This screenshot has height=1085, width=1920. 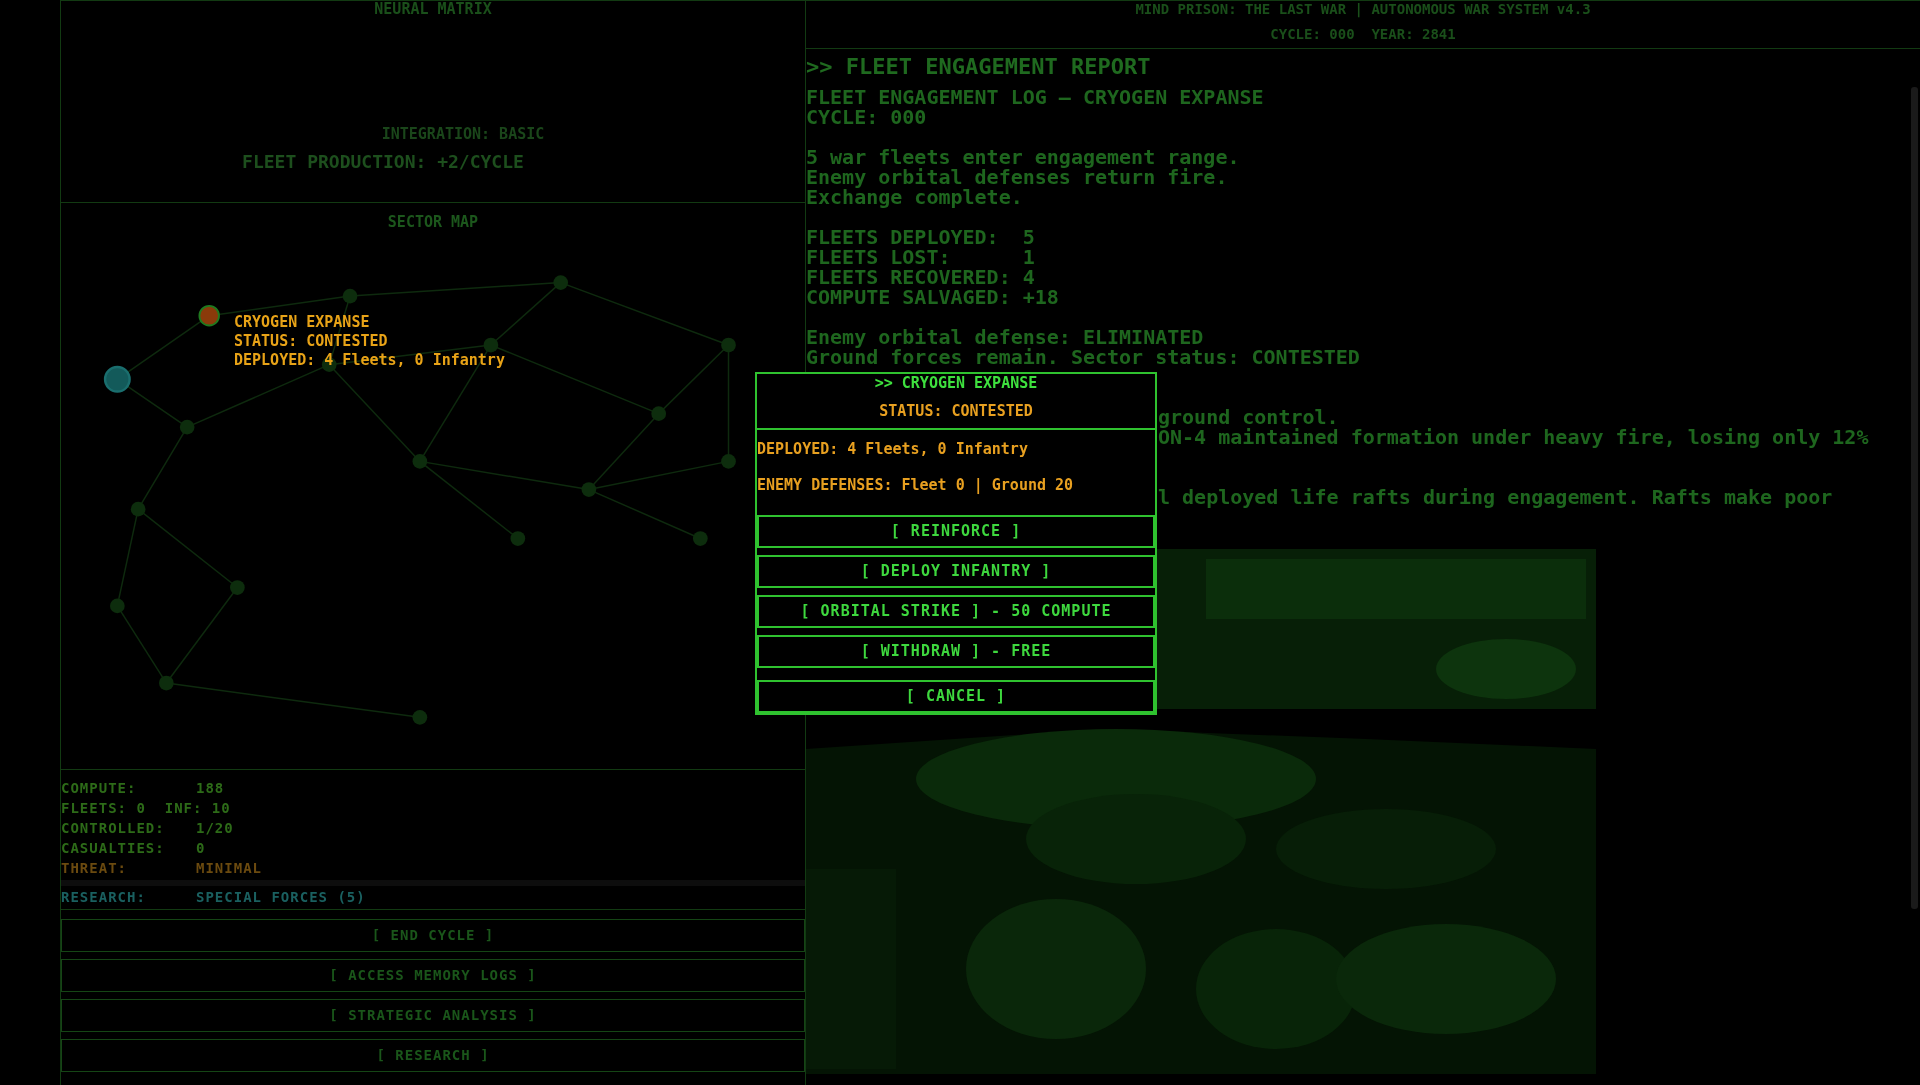 What do you see at coordinates (146, 808) in the screenshot?
I see `stat-text: FLEETS: 0 INF: 10` at bounding box center [146, 808].